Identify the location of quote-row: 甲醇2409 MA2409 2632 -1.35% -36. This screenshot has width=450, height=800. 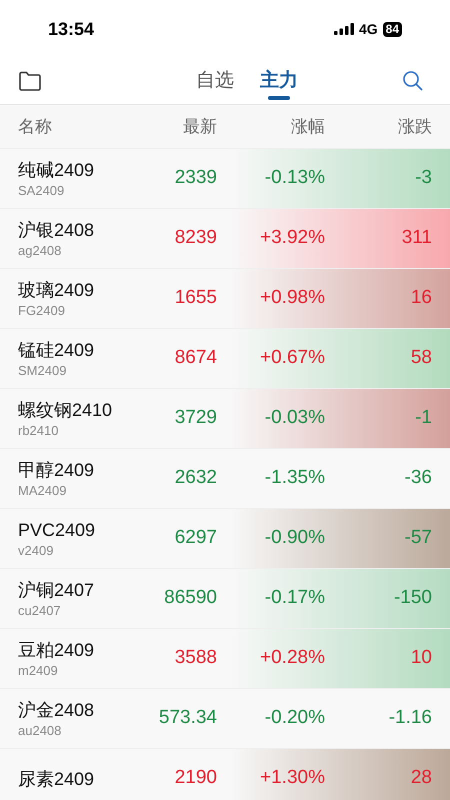
(225, 479).